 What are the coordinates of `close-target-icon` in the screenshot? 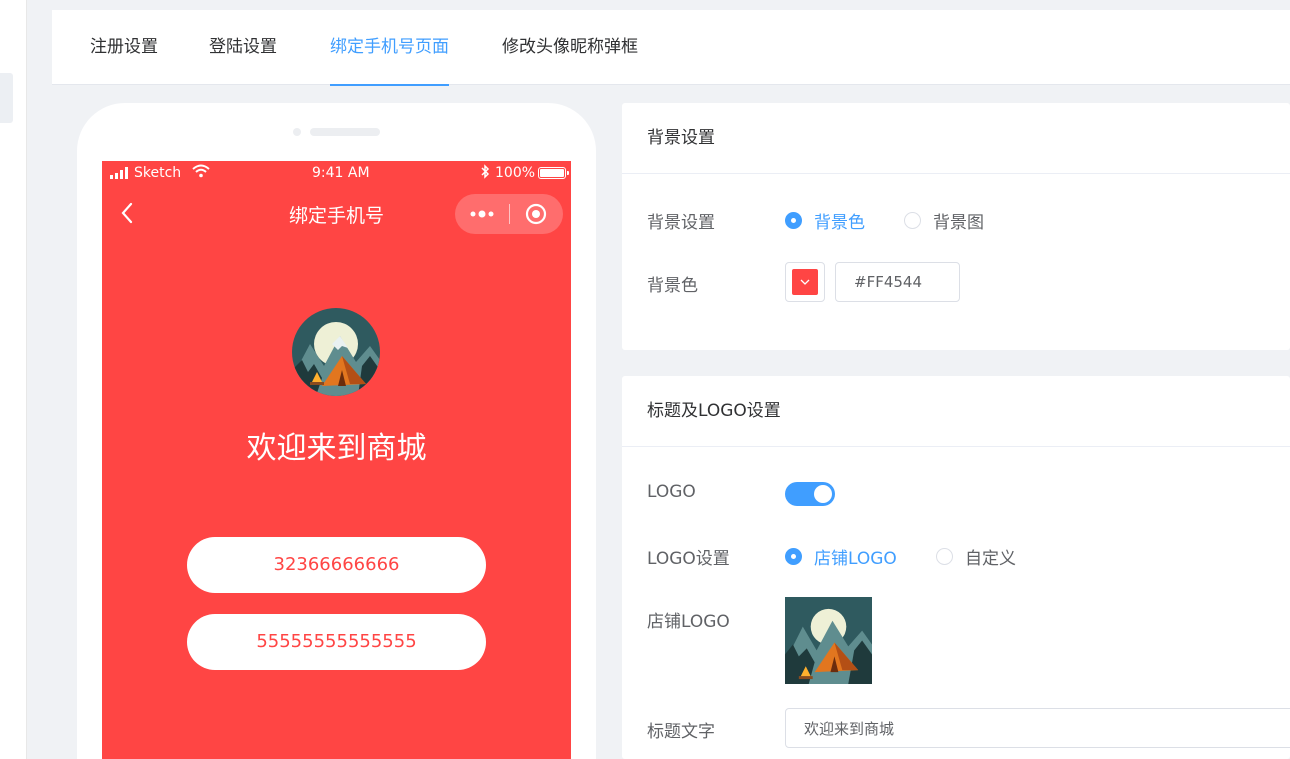 It's located at (536, 216).